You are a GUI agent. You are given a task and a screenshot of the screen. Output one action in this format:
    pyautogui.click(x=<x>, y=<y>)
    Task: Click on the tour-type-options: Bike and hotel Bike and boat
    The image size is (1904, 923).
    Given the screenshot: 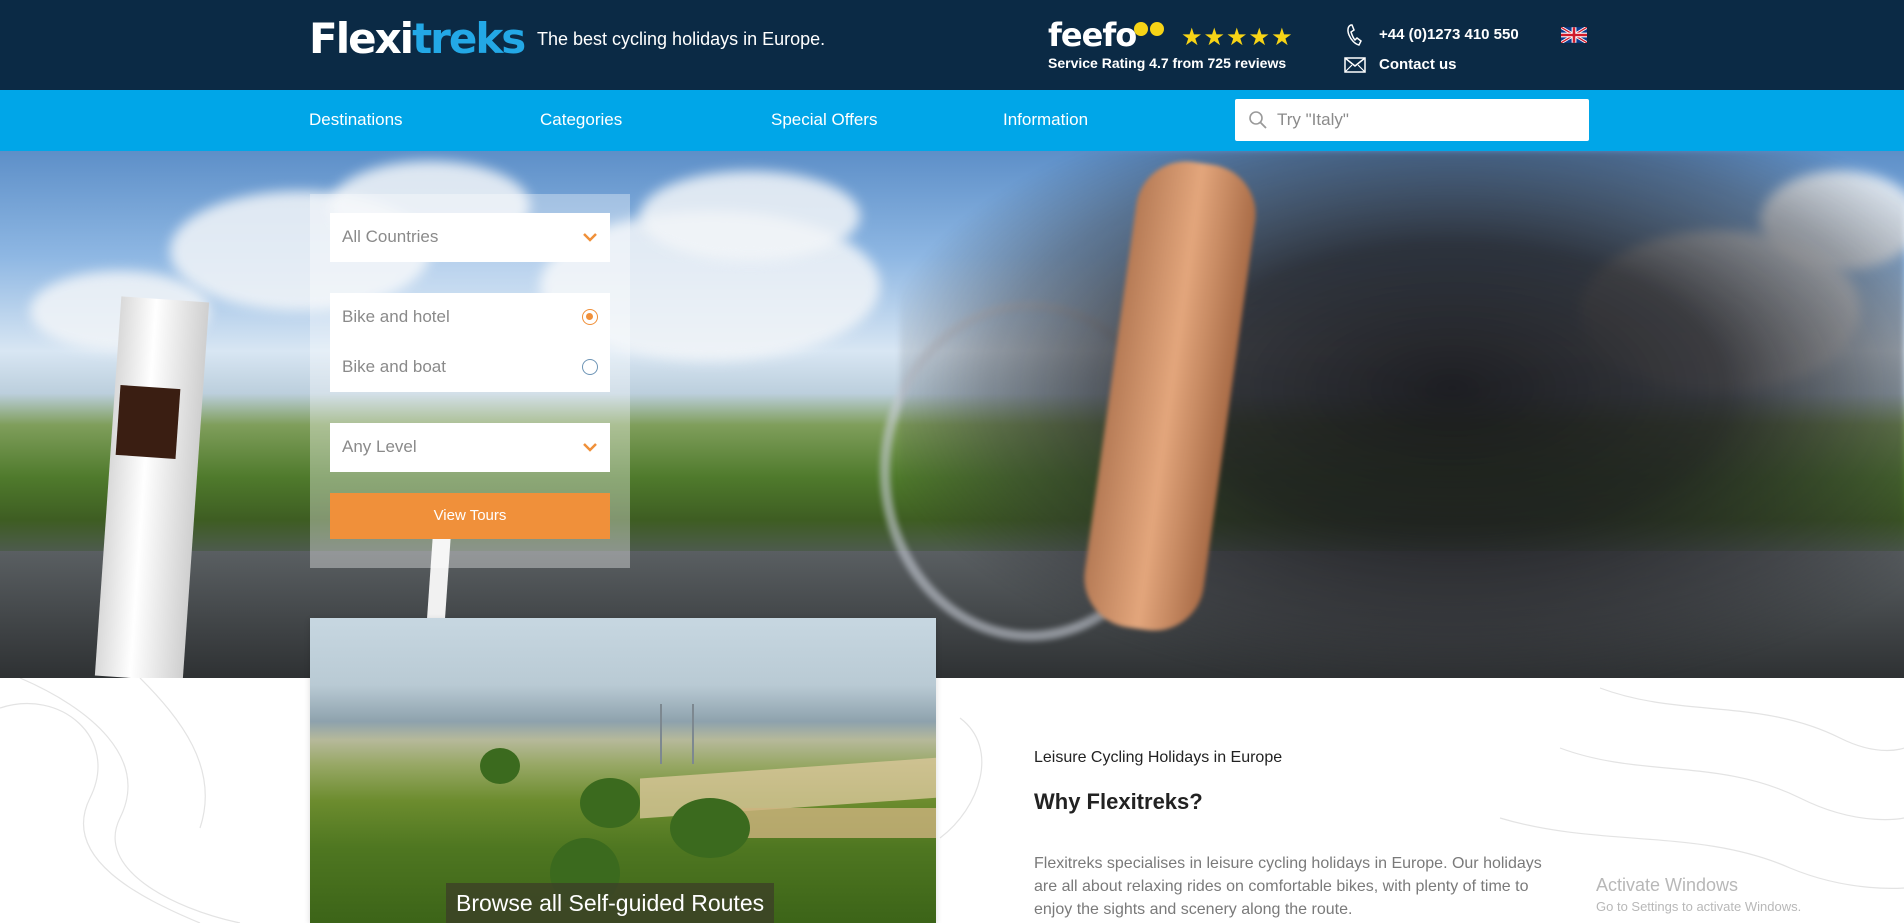 What is the action you would take?
    pyautogui.click(x=470, y=342)
    